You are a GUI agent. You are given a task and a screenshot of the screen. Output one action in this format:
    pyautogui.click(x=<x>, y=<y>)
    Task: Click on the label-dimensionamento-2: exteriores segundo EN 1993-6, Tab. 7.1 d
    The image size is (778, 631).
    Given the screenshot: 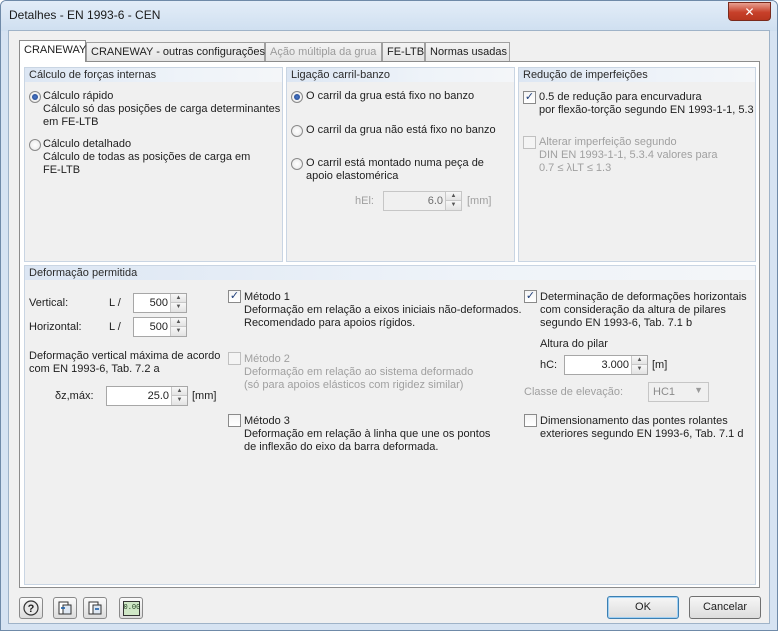 What is the action you would take?
    pyautogui.click(x=642, y=434)
    